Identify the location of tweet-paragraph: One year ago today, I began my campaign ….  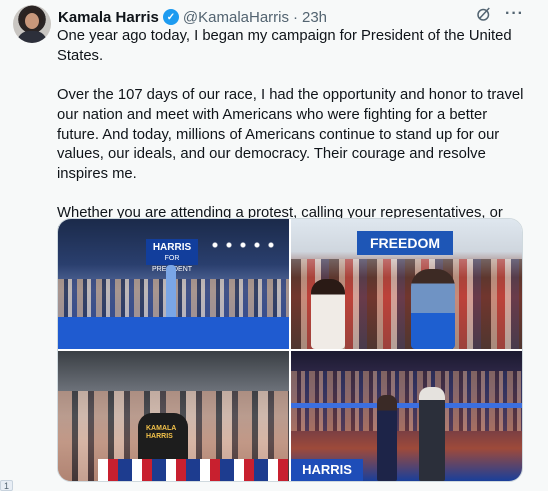
(284, 46).